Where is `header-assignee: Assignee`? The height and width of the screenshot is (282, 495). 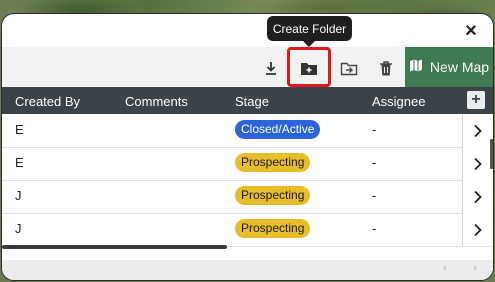
header-assignee: Assignee is located at coordinates (398, 101).